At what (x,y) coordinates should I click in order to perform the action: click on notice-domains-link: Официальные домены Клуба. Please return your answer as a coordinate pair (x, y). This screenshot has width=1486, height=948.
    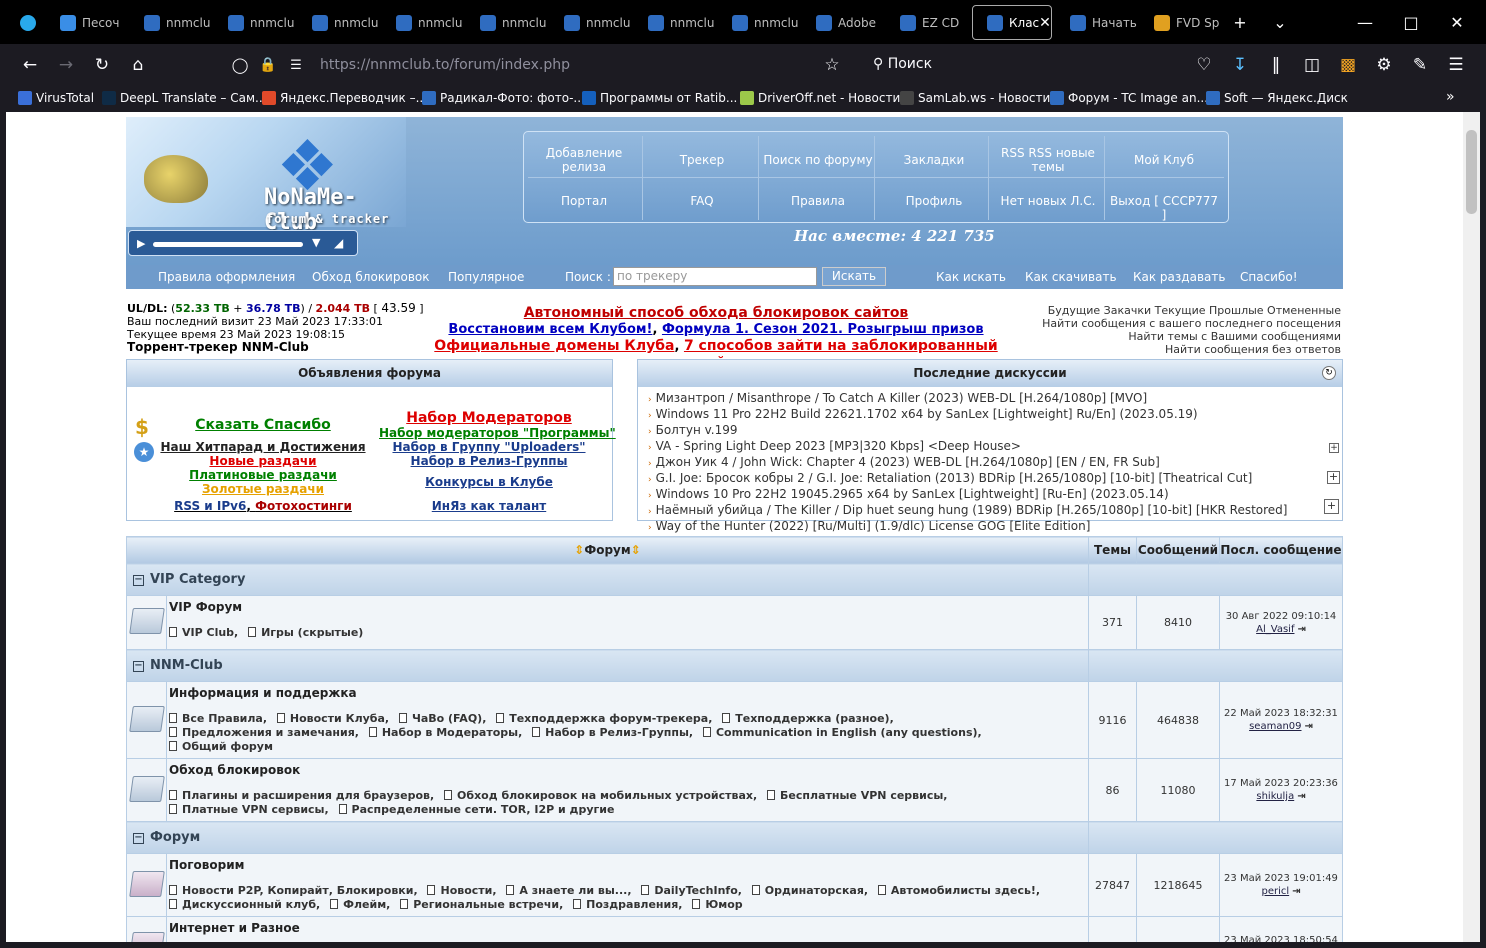
    Looking at the image, I should click on (554, 346).